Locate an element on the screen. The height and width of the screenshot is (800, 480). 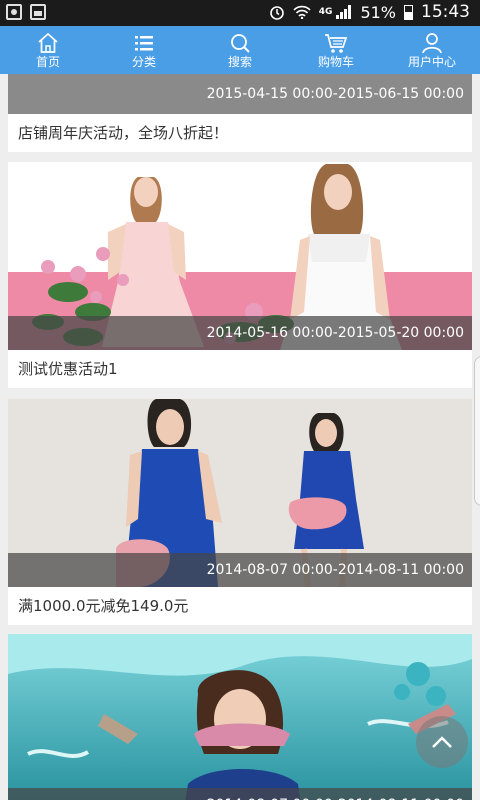
promotion-title: 测试优惠活动1 is located at coordinates (68, 369).